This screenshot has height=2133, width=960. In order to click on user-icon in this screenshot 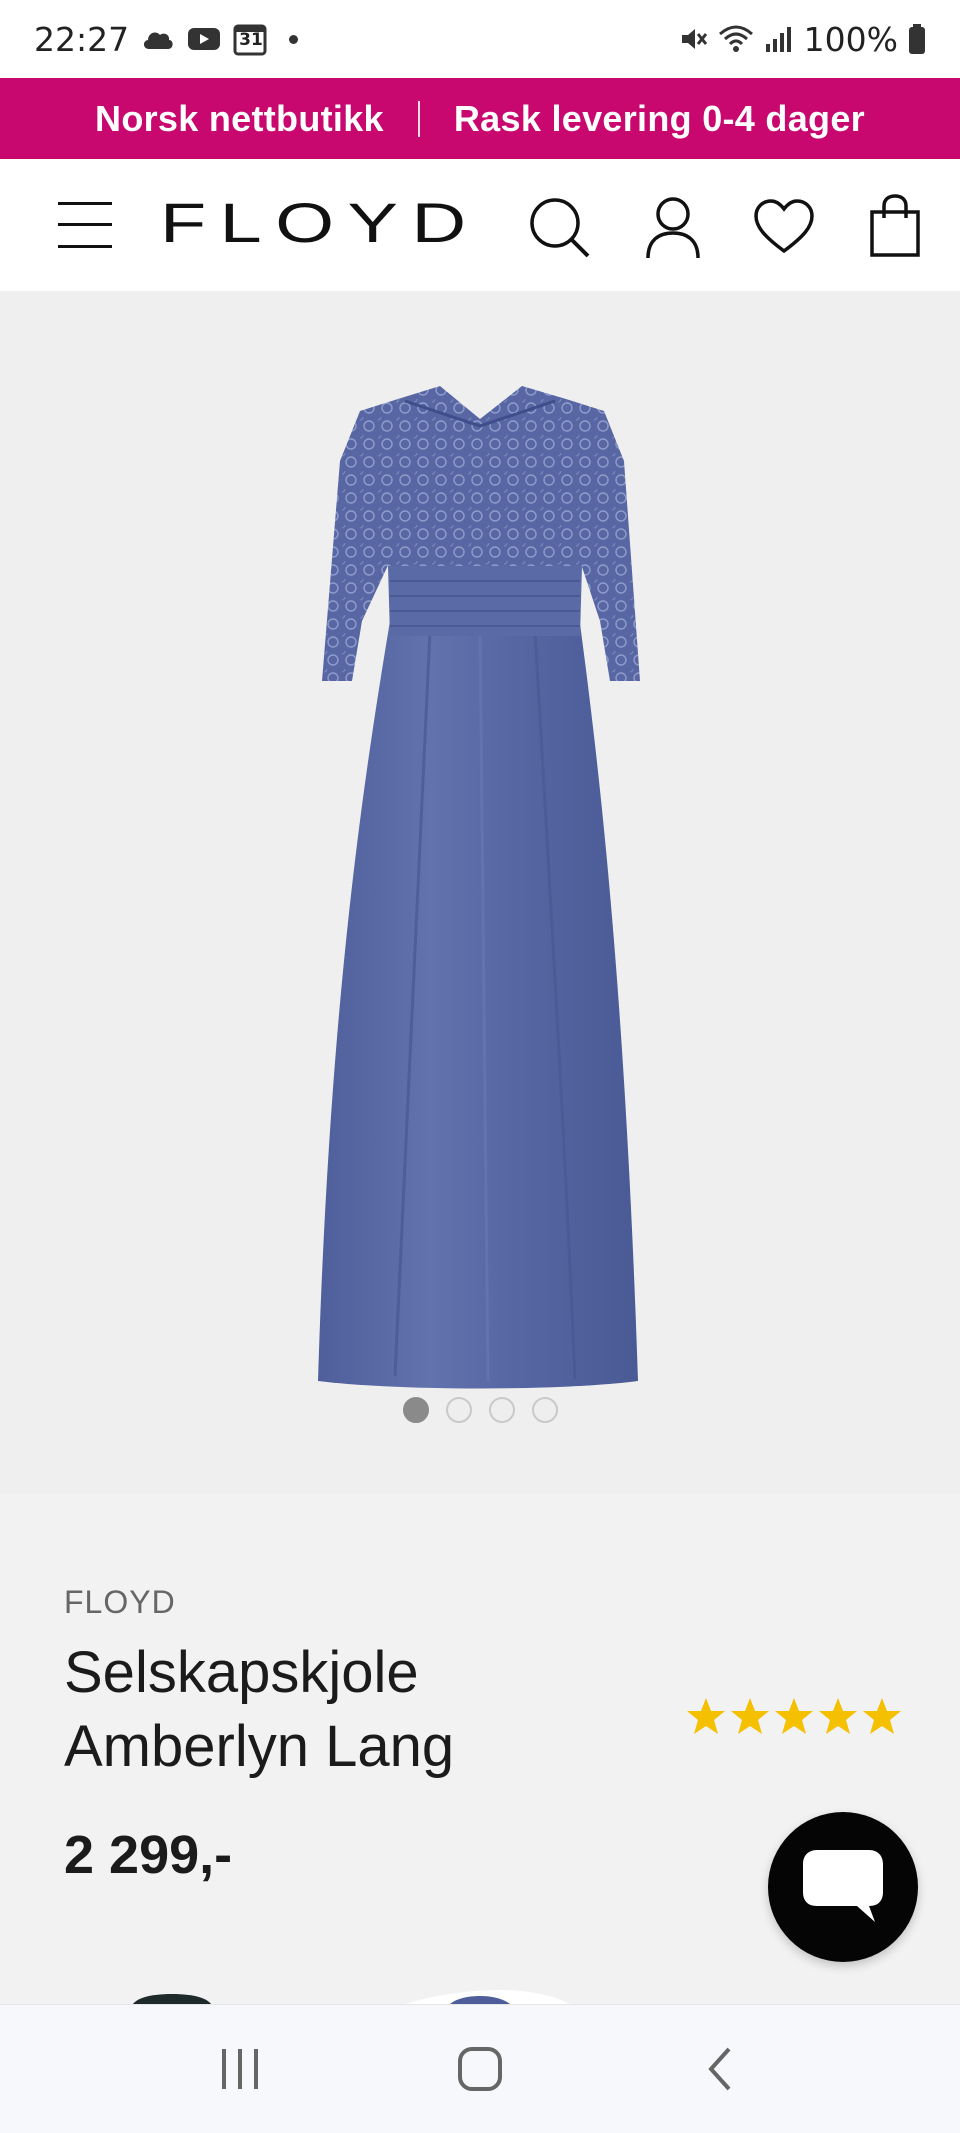, I will do `click(673, 228)`.